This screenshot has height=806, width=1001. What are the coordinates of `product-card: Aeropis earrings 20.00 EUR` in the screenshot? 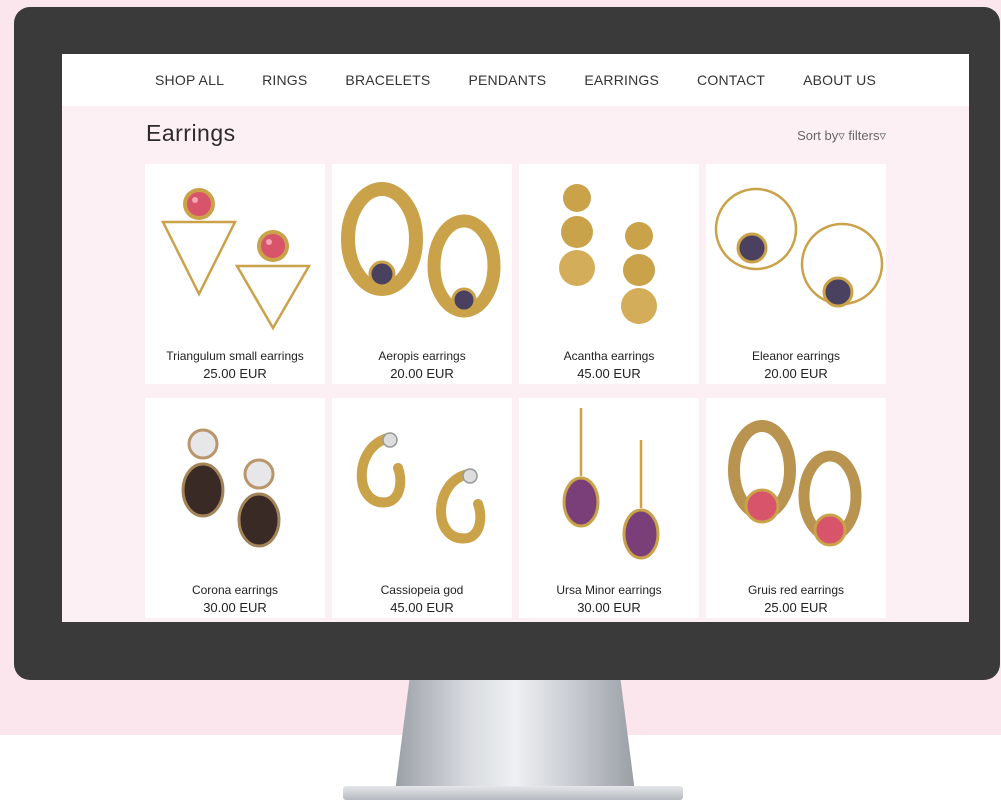 It's located at (422, 274).